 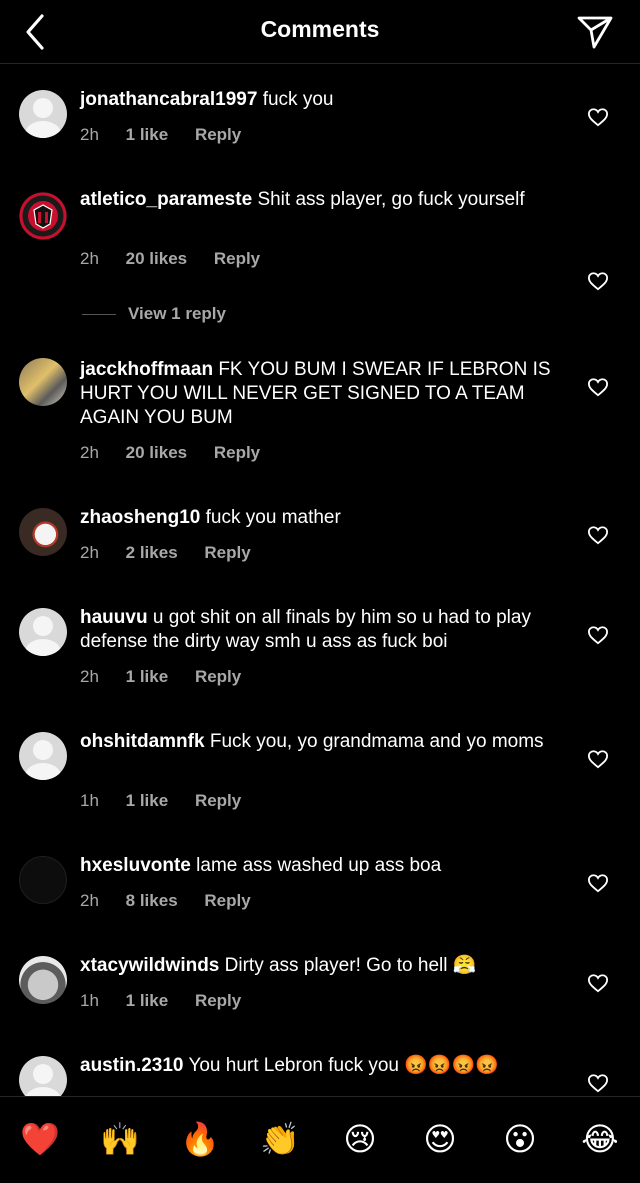 I want to click on share-button, so click(x=595, y=32).